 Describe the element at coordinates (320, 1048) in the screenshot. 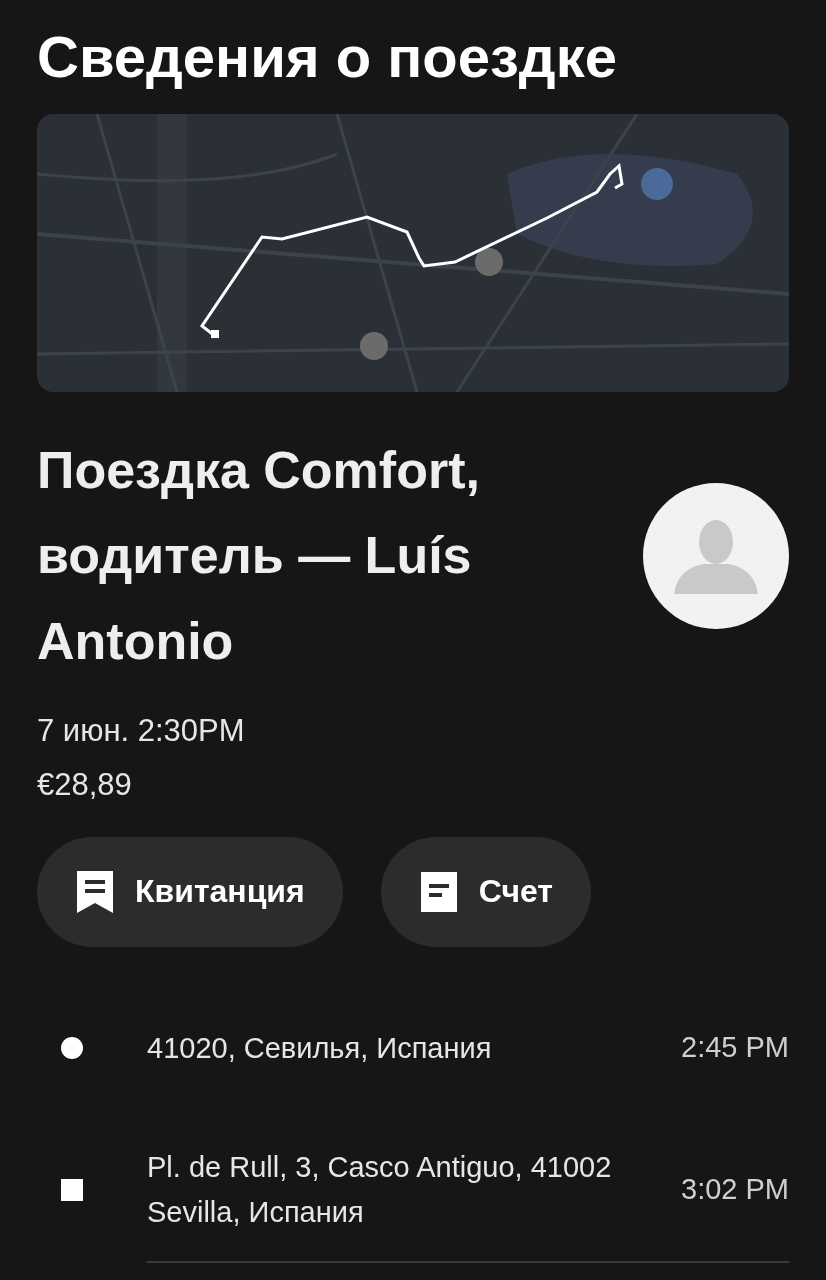

I see `stop-address: 41020, Севилья, Испания` at that location.